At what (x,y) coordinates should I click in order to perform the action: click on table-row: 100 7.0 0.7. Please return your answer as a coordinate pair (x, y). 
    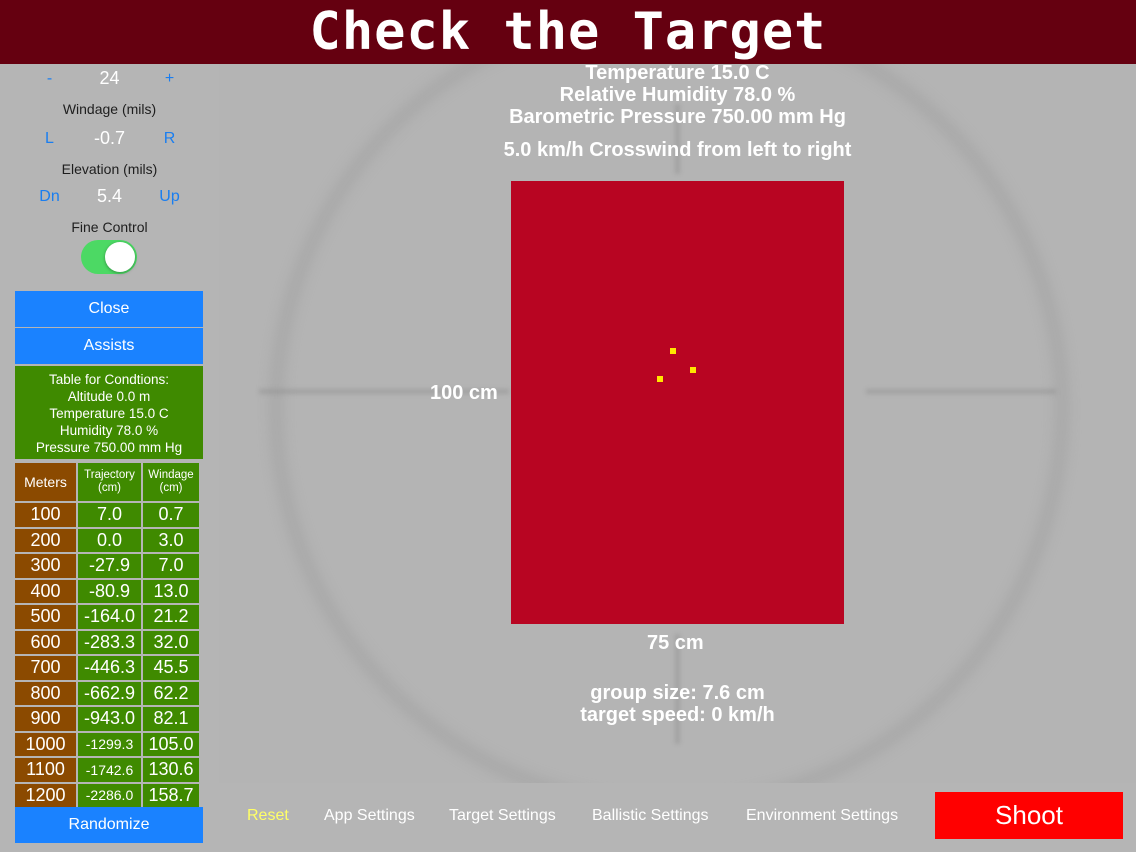
    Looking at the image, I should click on (107, 515).